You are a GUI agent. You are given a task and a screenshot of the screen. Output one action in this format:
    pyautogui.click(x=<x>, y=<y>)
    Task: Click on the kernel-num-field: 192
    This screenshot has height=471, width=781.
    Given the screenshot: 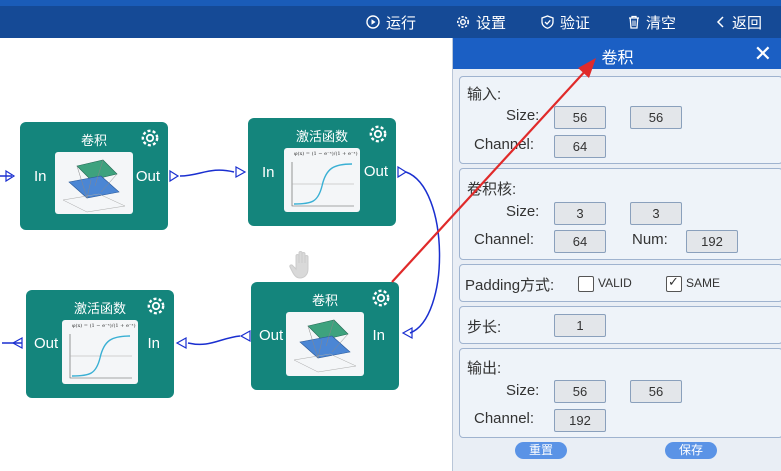 What is the action you would take?
    pyautogui.click(x=712, y=241)
    